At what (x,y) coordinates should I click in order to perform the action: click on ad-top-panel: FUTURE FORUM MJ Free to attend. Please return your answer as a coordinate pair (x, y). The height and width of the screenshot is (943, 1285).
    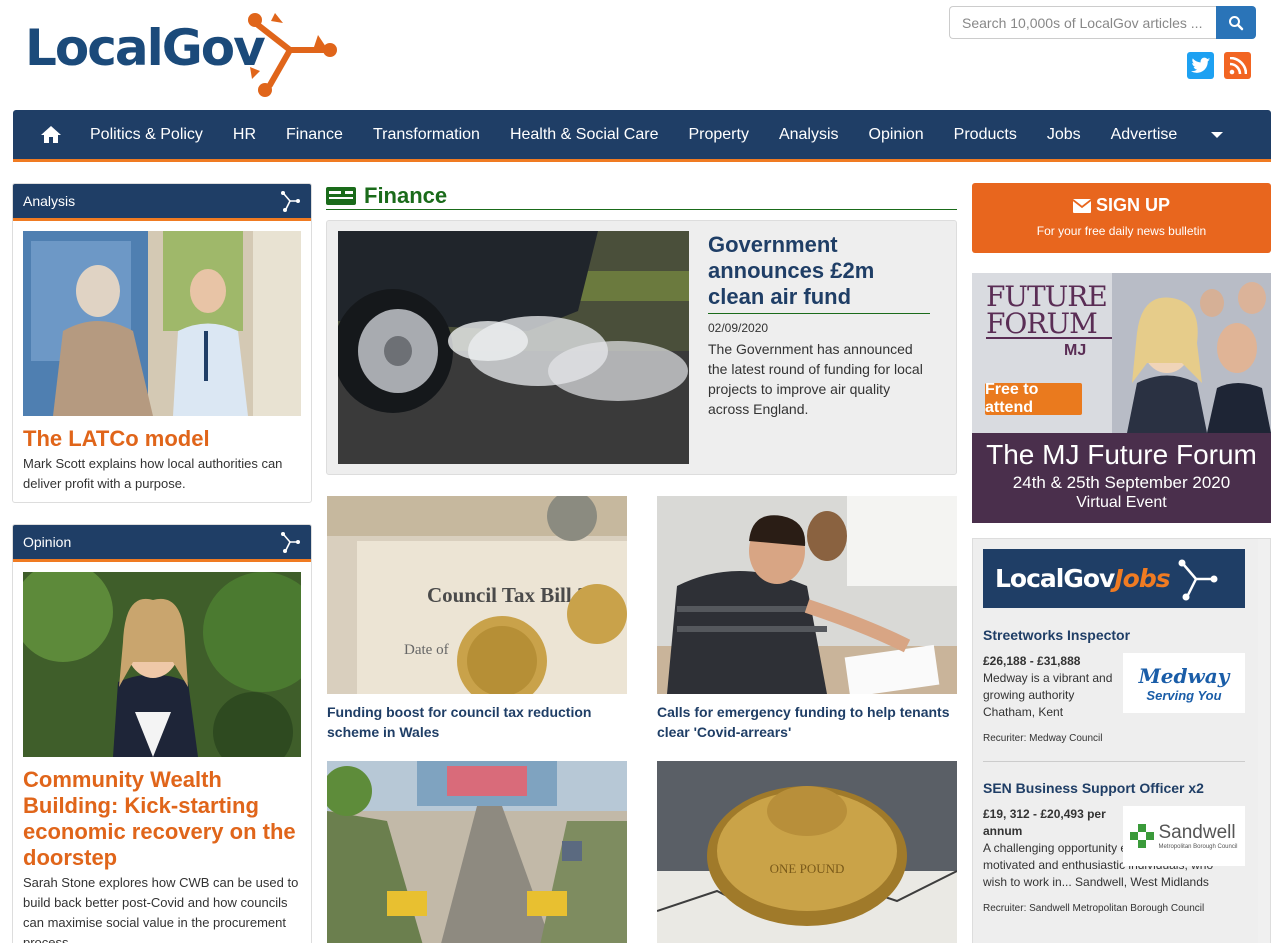
    Looking at the image, I should click on (1121, 353).